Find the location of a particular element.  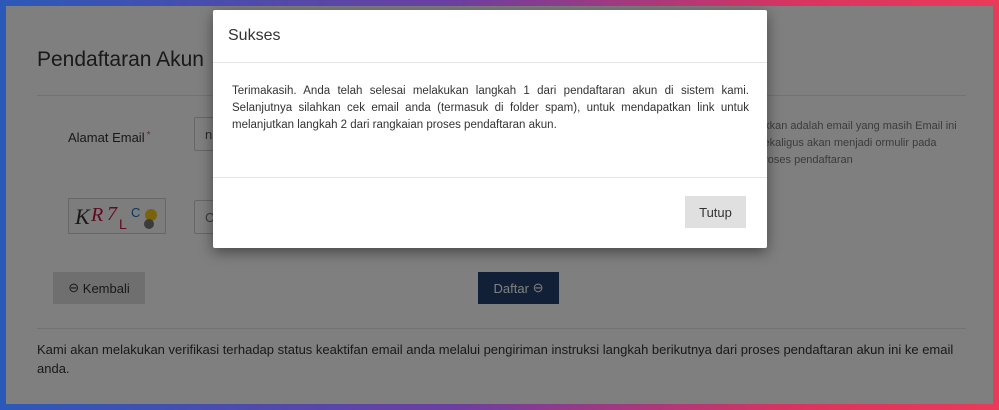

modal-title: Sukses is located at coordinates (254, 35).